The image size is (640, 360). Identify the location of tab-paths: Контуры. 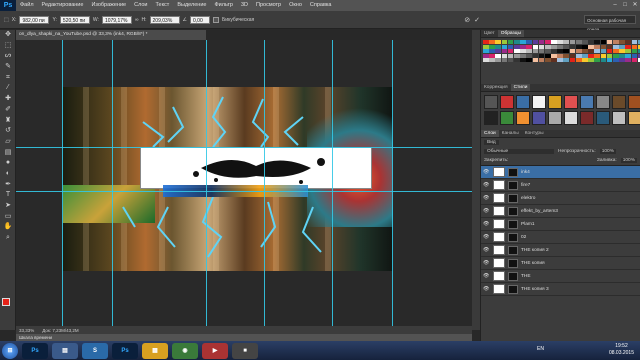
(534, 133).